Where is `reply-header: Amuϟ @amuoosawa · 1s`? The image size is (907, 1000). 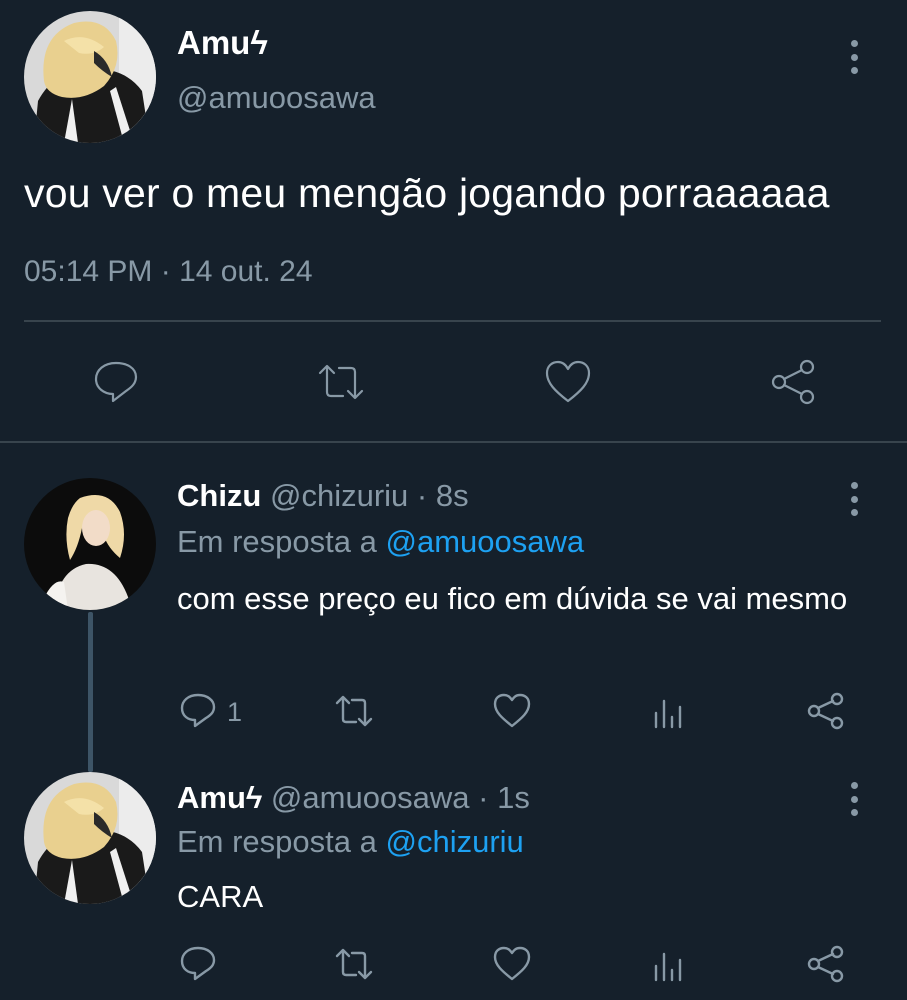
reply-header: Amuϟ @amuoosawa · 1s is located at coordinates (353, 798).